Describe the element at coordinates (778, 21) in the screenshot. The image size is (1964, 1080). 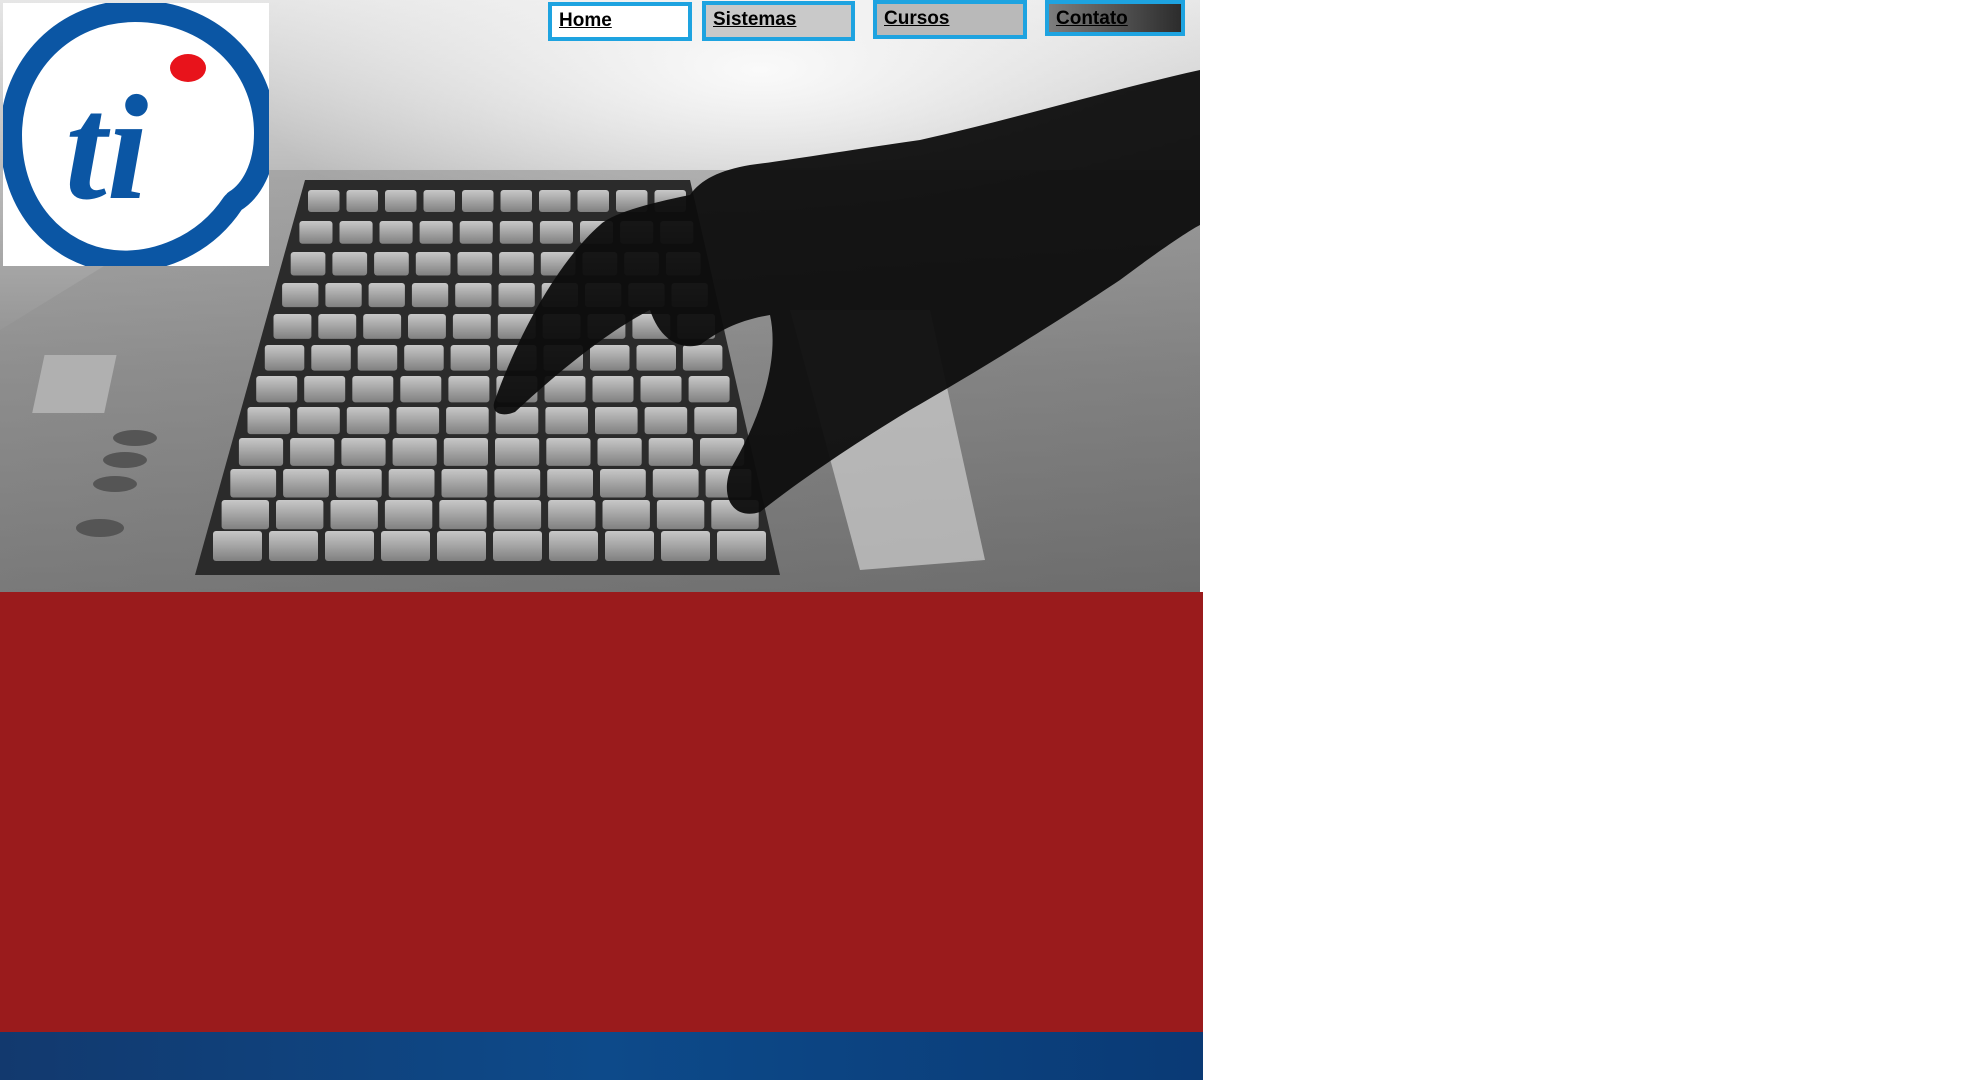
I see `nav-sistemas: Sistemas` at that location.